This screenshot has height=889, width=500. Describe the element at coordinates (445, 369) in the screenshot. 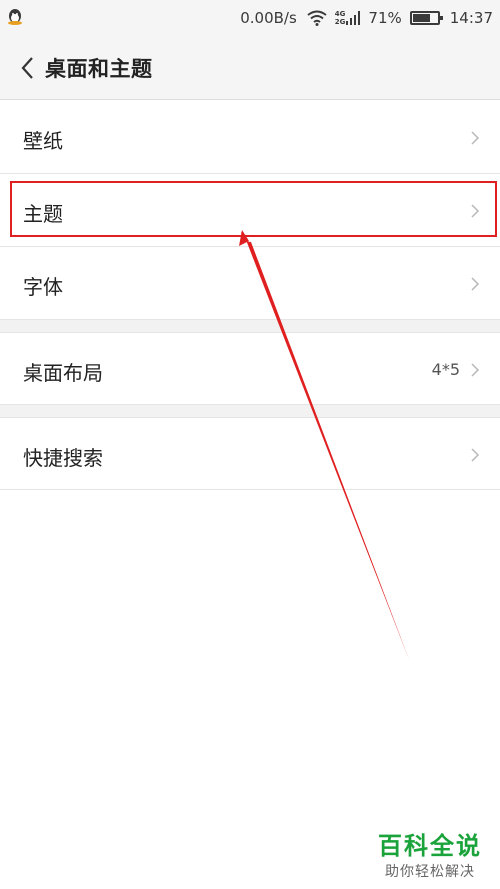

I see `desktop-layout-value: 4*5` at that location.